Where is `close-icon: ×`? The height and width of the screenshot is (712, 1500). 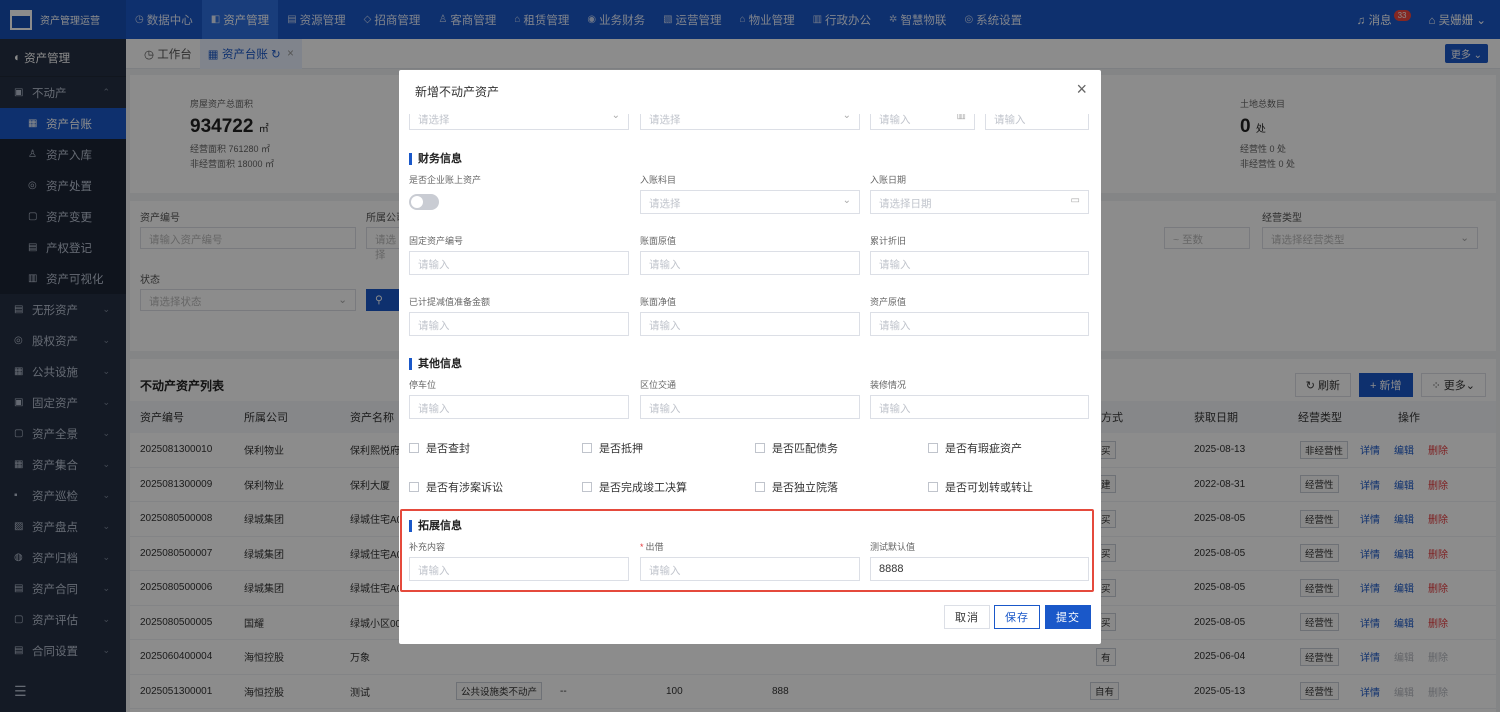
close-icon: × is located at coordinates (1081, 89).